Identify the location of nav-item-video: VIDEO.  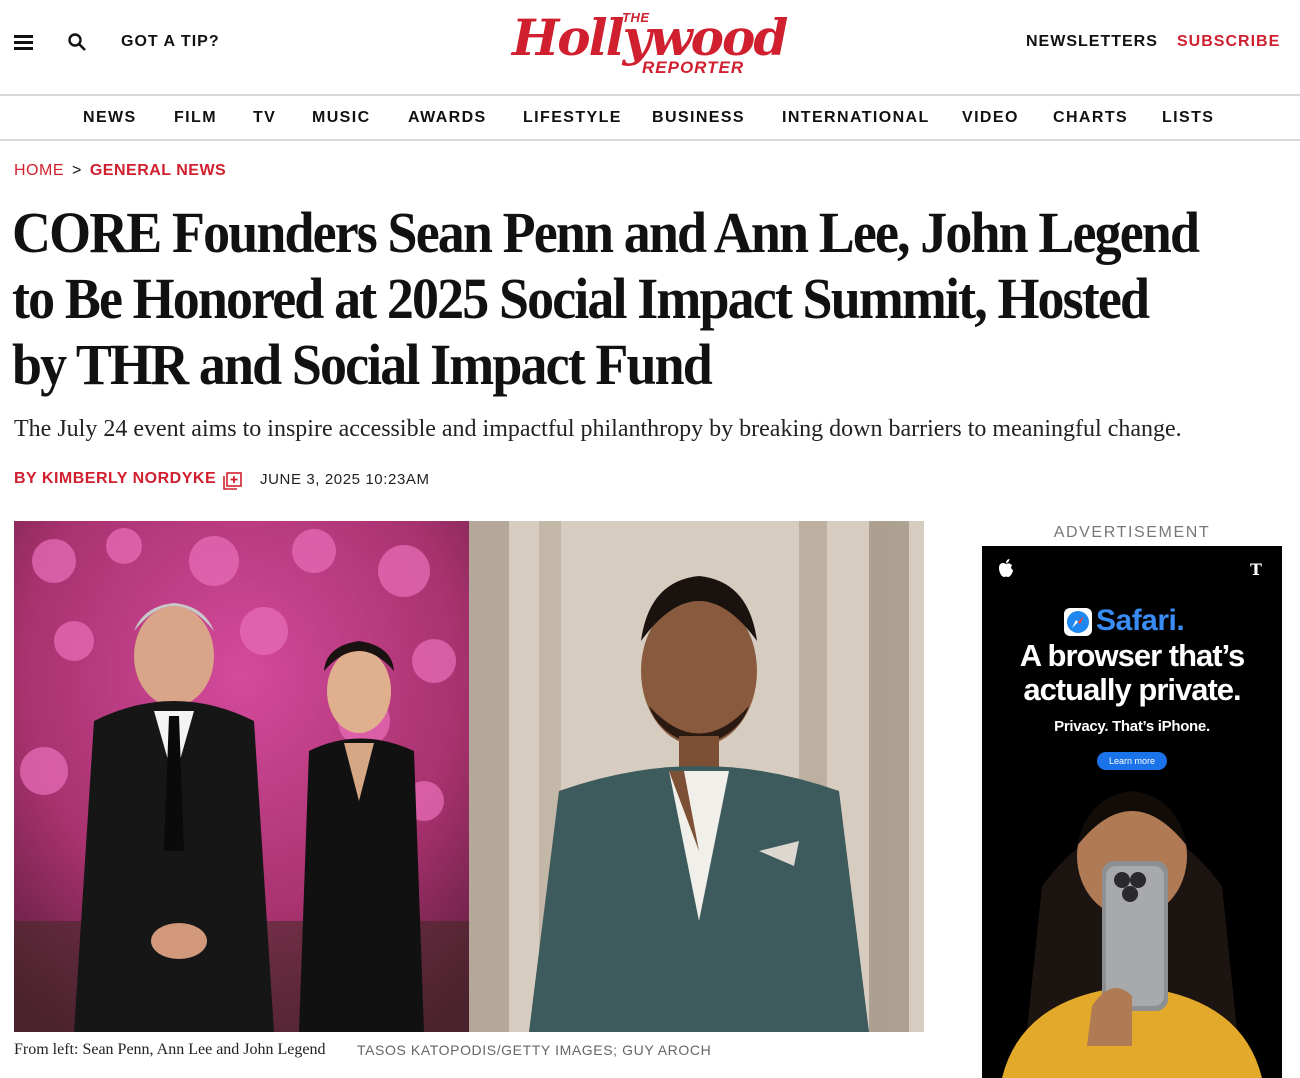
(990, 118).